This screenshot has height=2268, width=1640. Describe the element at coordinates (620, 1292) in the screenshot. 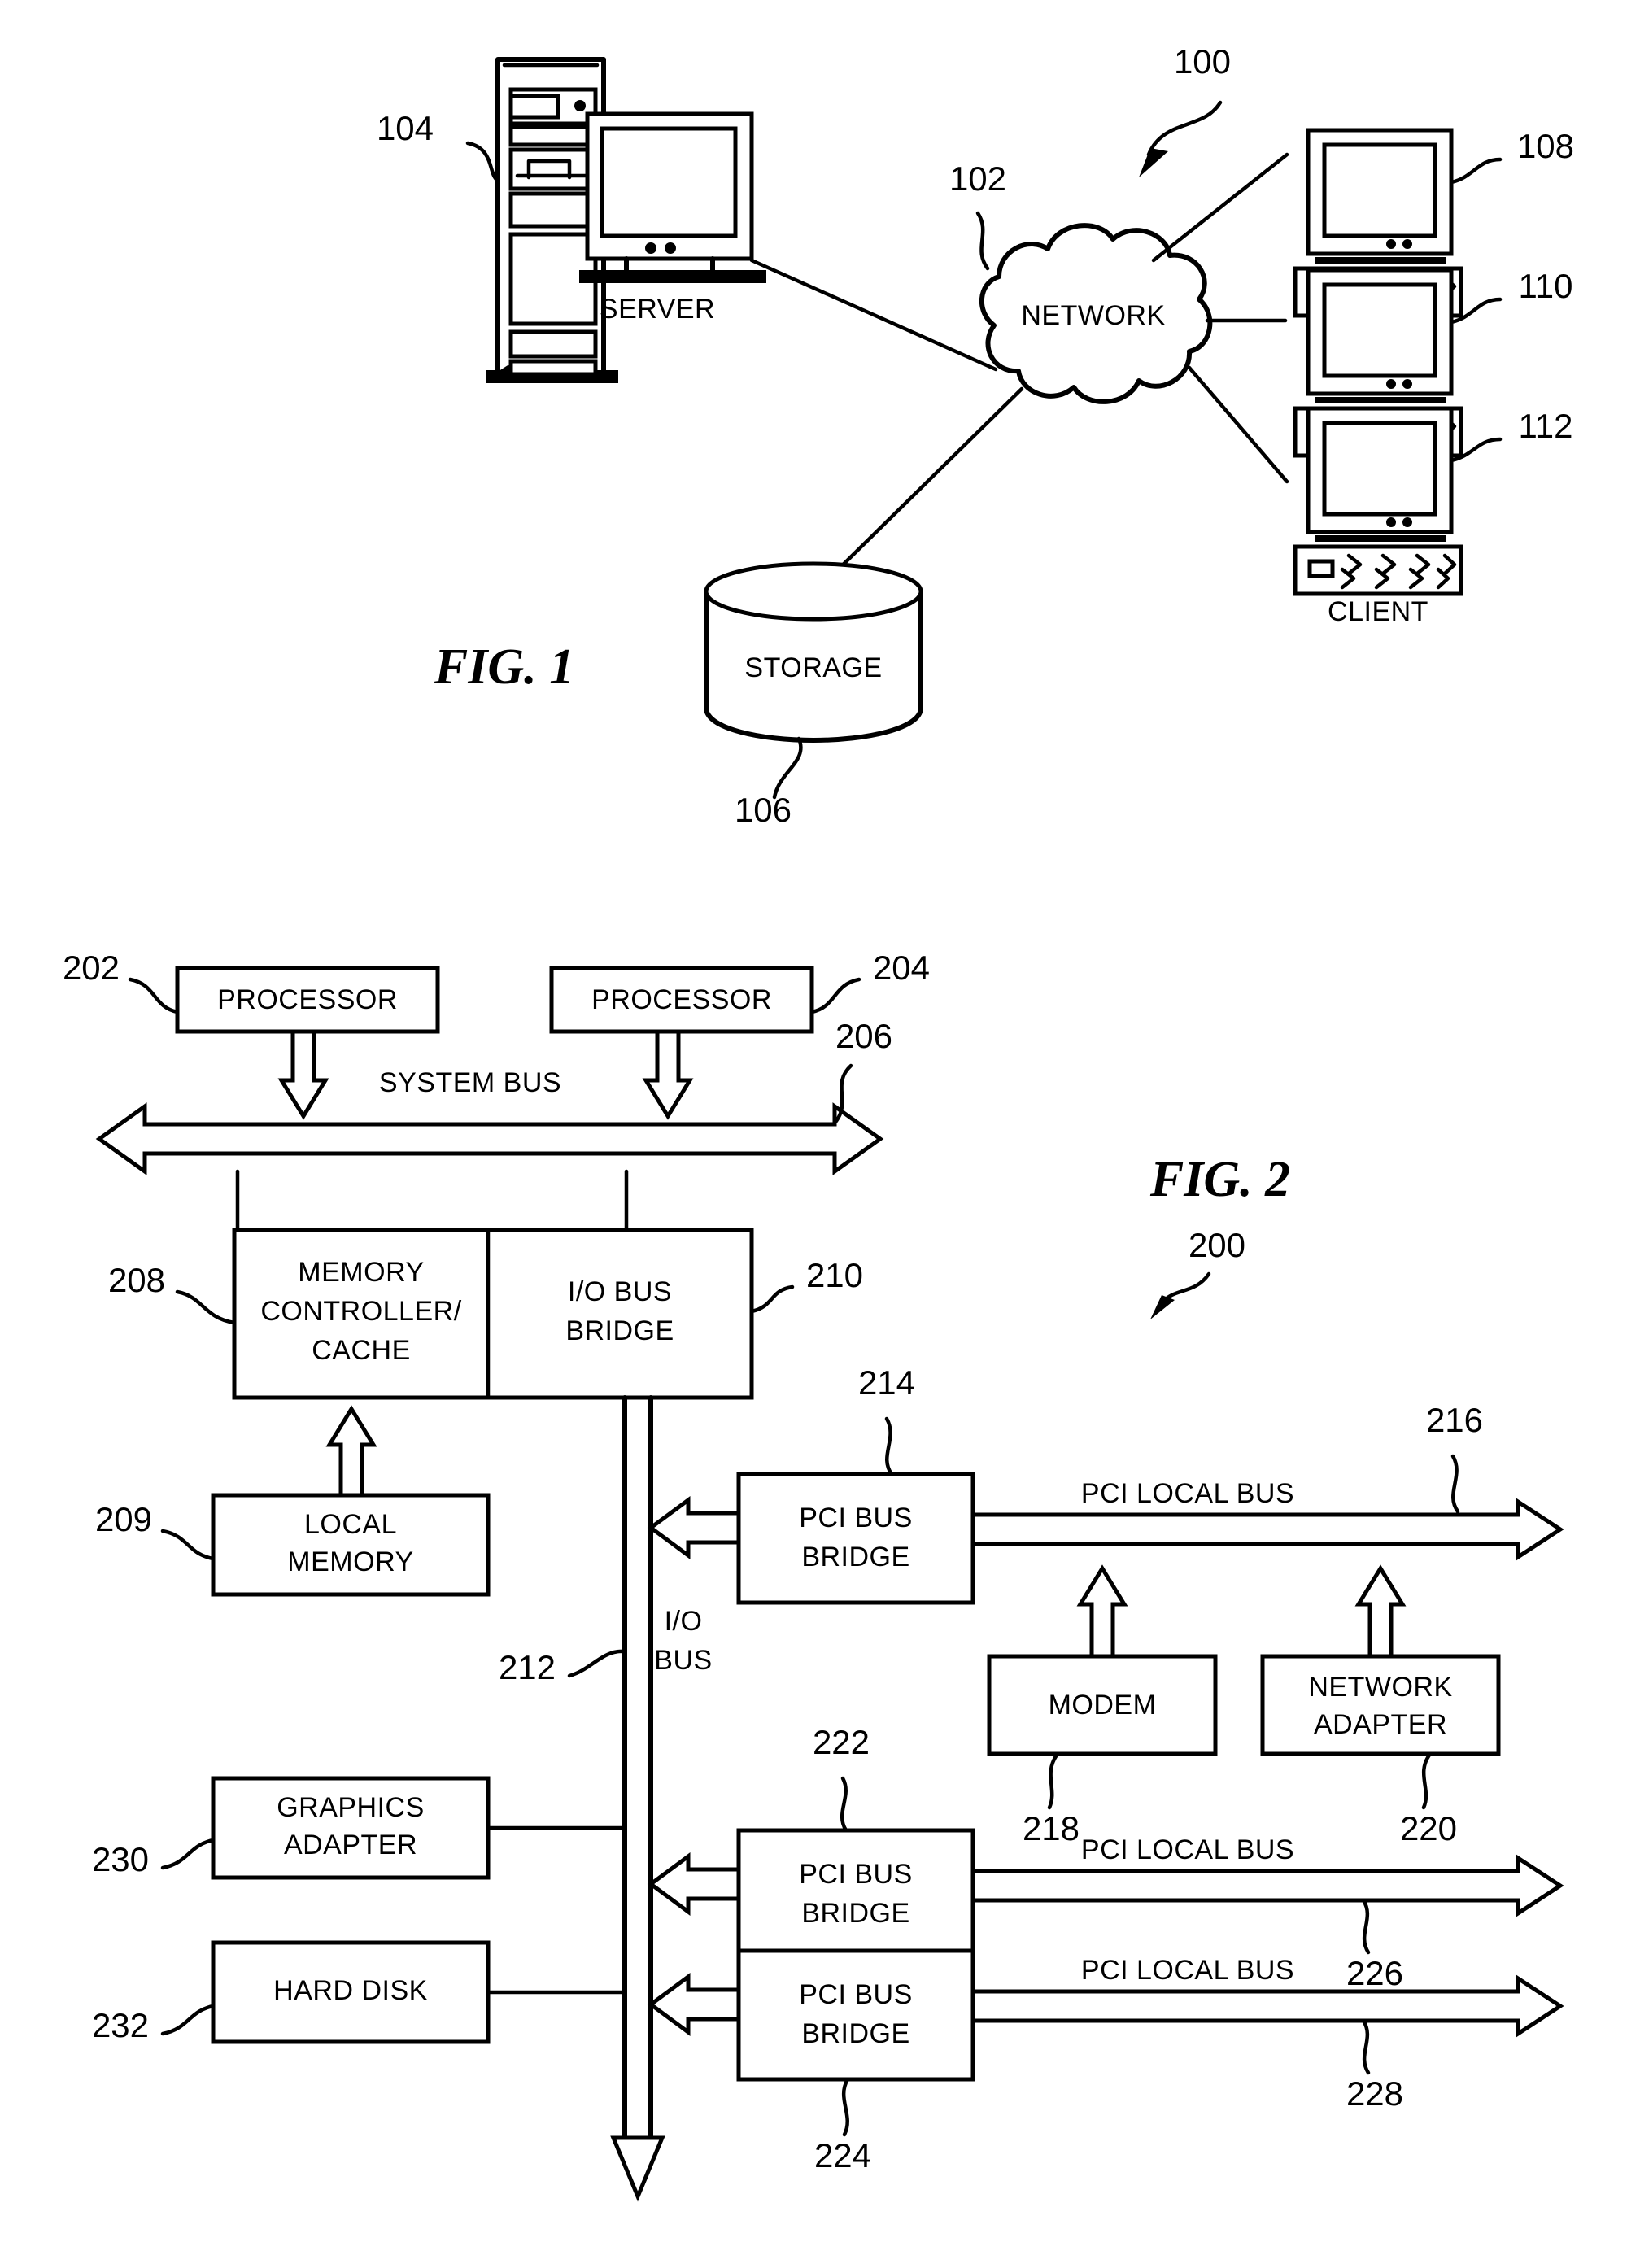

I see `io-bus-bridge-line1: I/O BUS` at that location.